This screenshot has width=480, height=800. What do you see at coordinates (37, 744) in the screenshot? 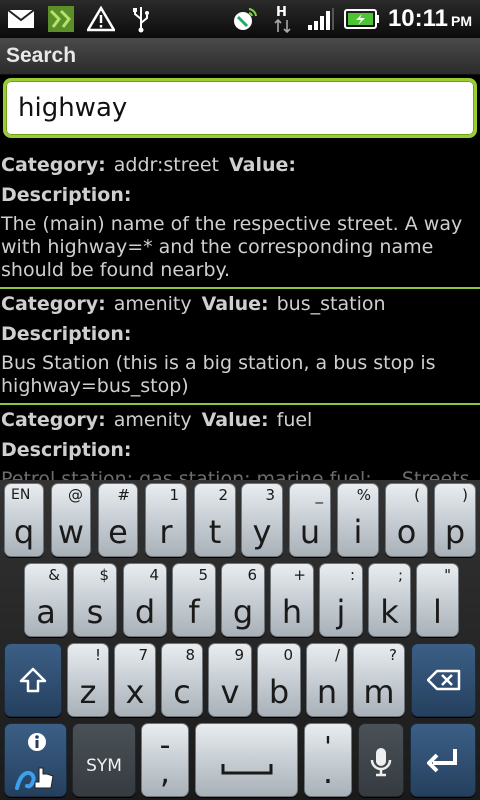
I see `info-icon` at bounding box center [37, 744].